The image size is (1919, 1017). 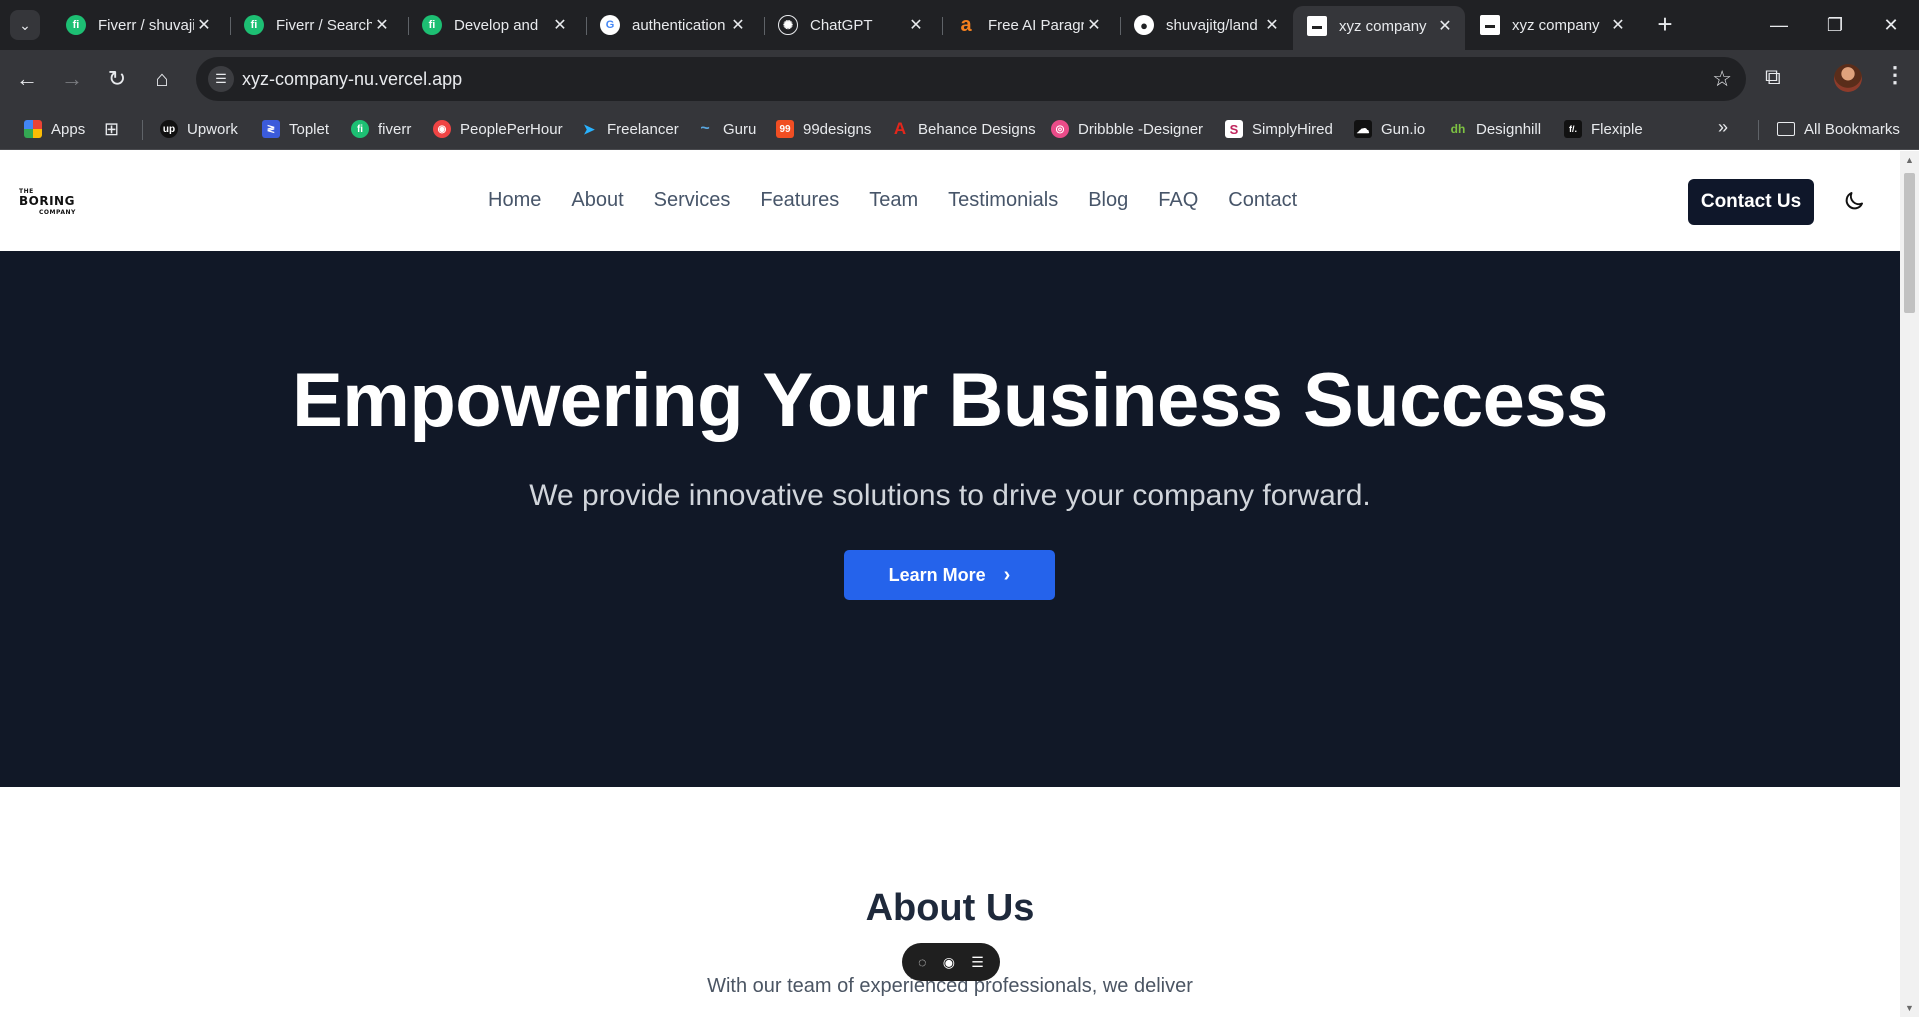 I want to click on learn-more-button: Learn More ›, so click(x=949, y=575).